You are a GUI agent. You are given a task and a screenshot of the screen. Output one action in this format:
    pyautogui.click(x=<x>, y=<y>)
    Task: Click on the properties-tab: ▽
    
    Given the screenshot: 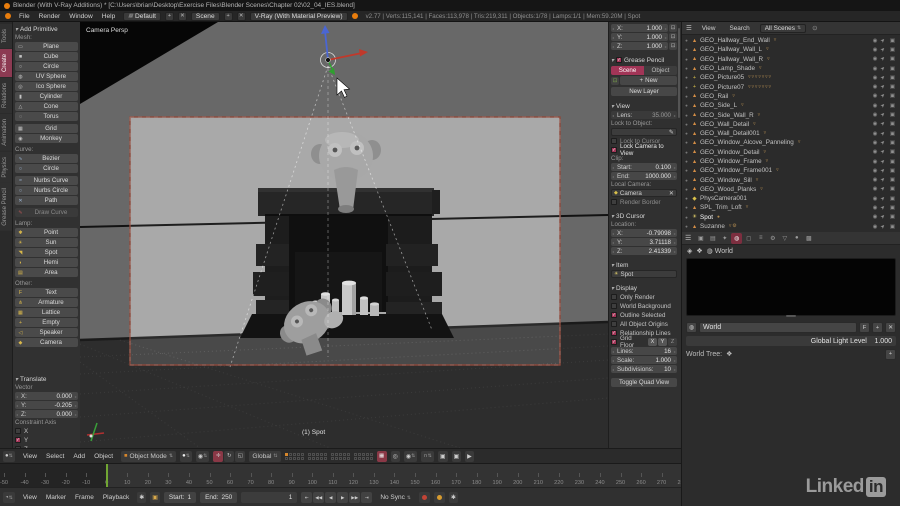 What is the action you would take?
    pyautogui.click(x=784, y=238)
    